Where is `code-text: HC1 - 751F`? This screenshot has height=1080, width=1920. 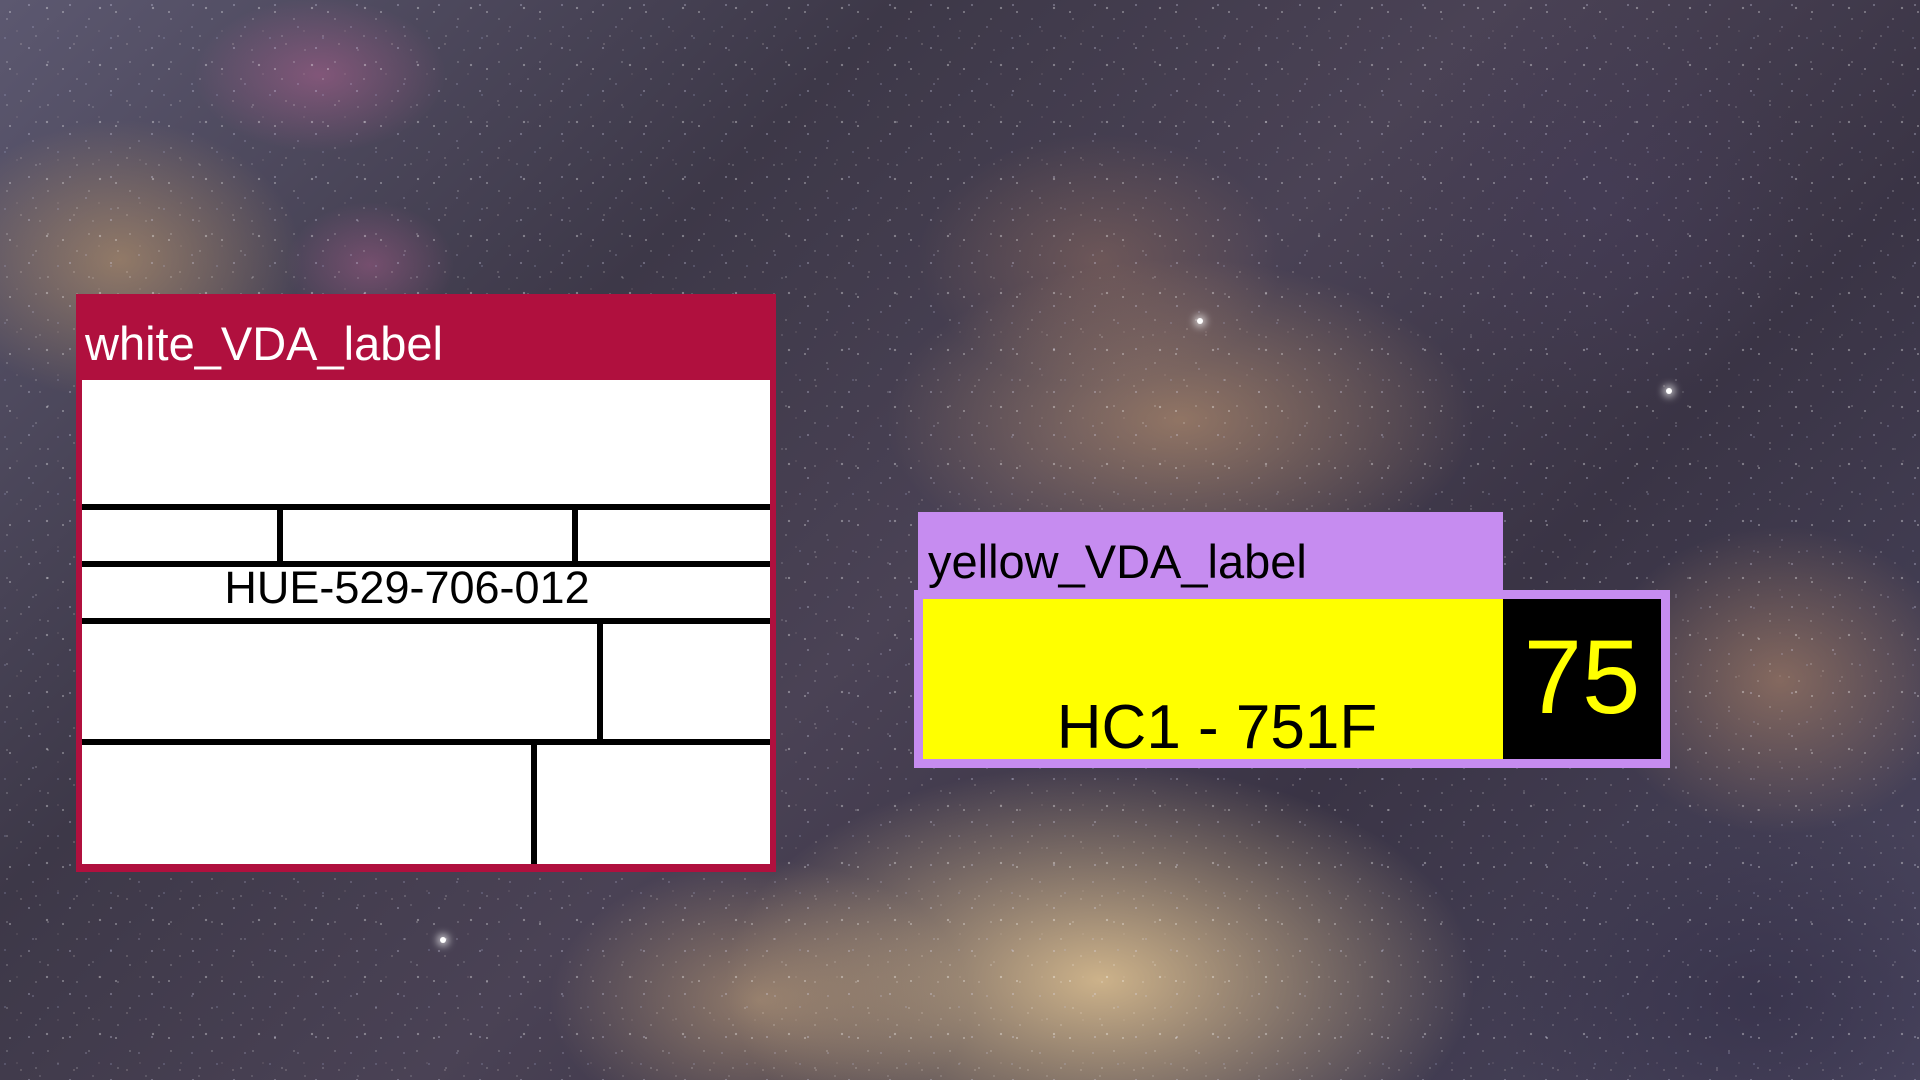 code-text: HC1 - 751F is located at coordinates (1217, 727).